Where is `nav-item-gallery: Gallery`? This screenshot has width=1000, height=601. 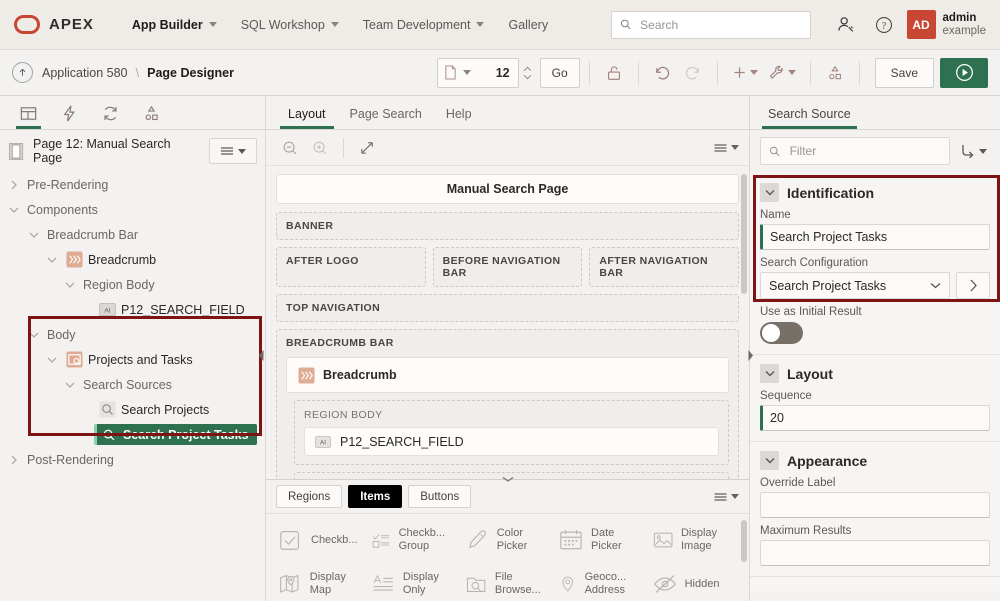 nav-item-gallery: Gallery is located at coordinates (528, 25).